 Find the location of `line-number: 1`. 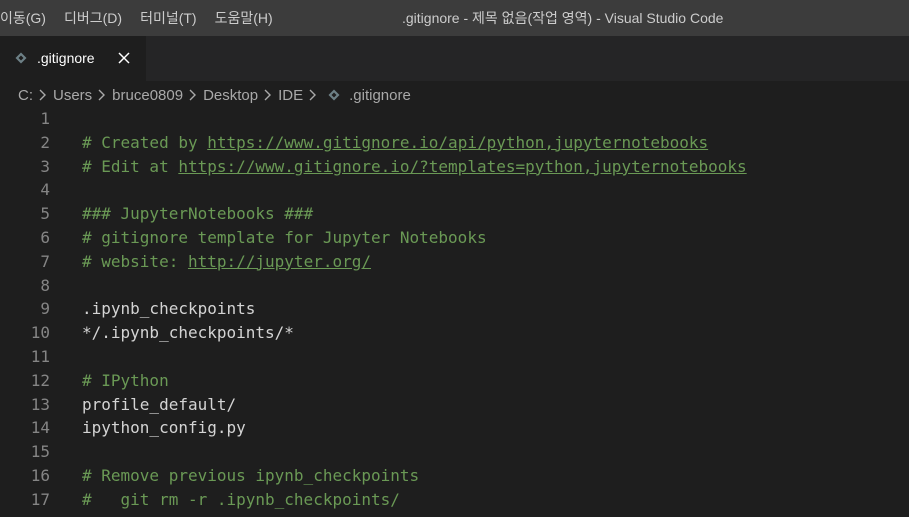

line-number: 1 is located at coordinates (45, 118).